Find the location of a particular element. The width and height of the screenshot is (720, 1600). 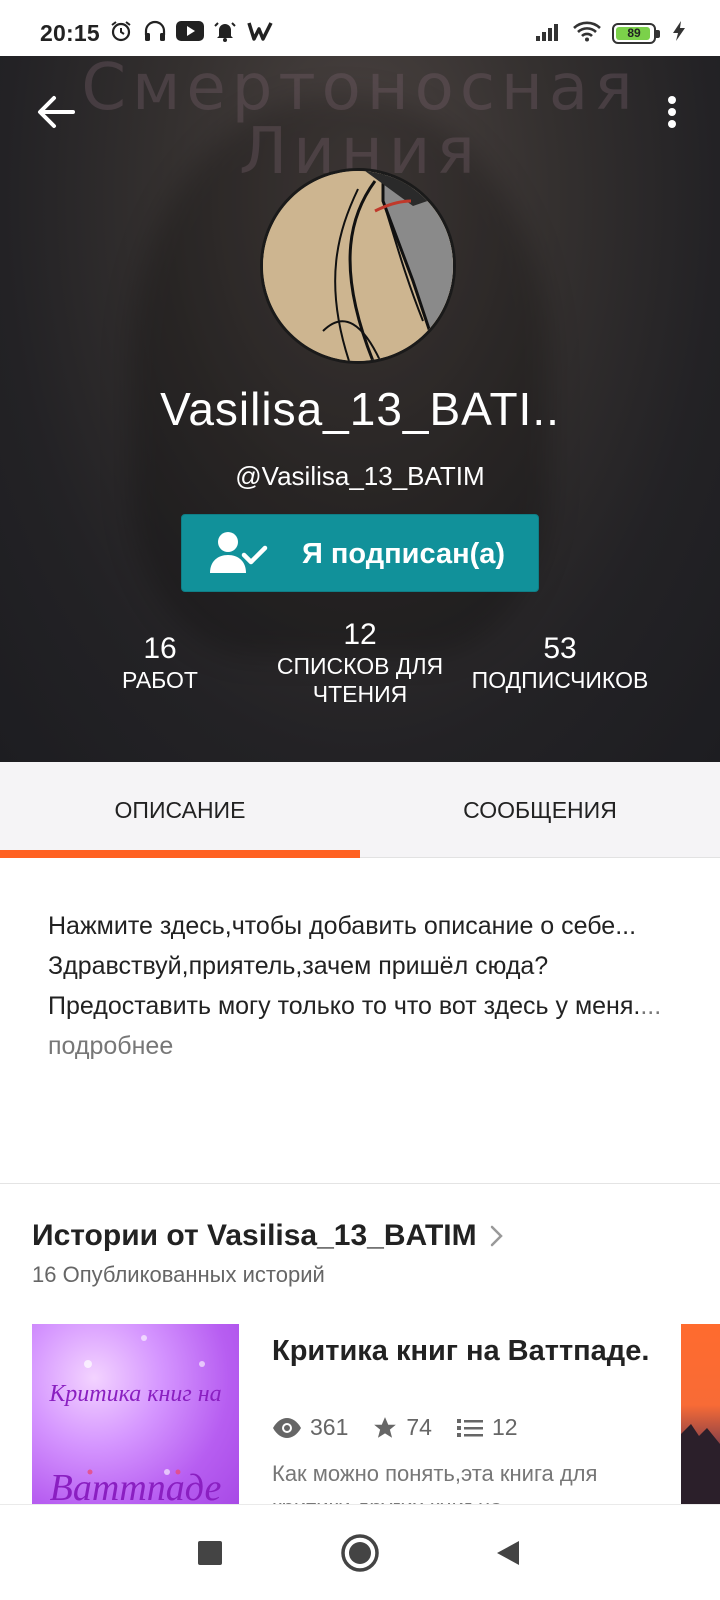

list-icon is located at coordinates (469, 1427).